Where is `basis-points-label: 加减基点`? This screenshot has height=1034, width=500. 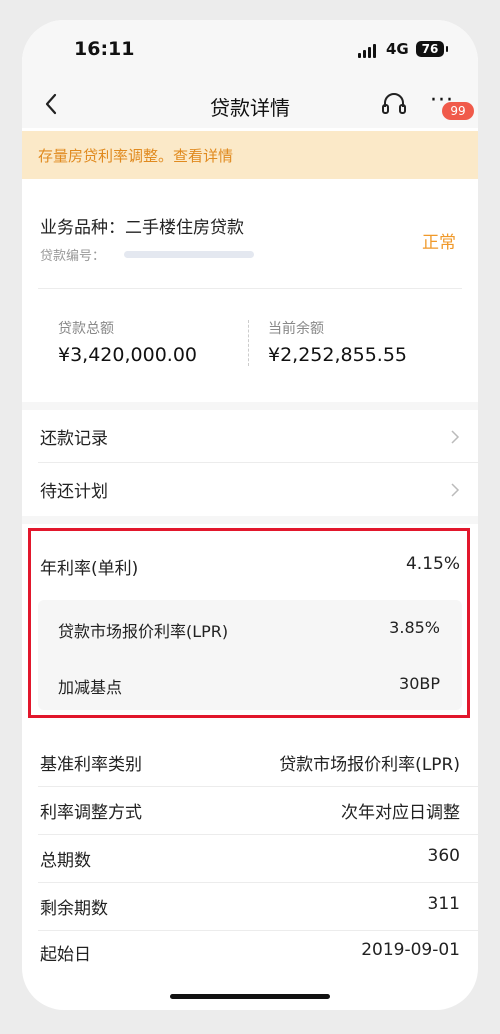
basis-points-label: 加减基点 is located at coordinates (90, 687).